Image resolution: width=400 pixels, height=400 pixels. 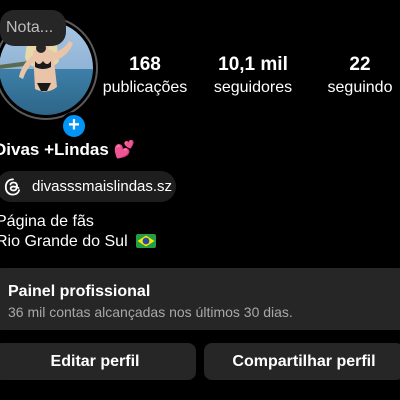 I want to click on add-story-glyph: +, so click(x=74, y=125).